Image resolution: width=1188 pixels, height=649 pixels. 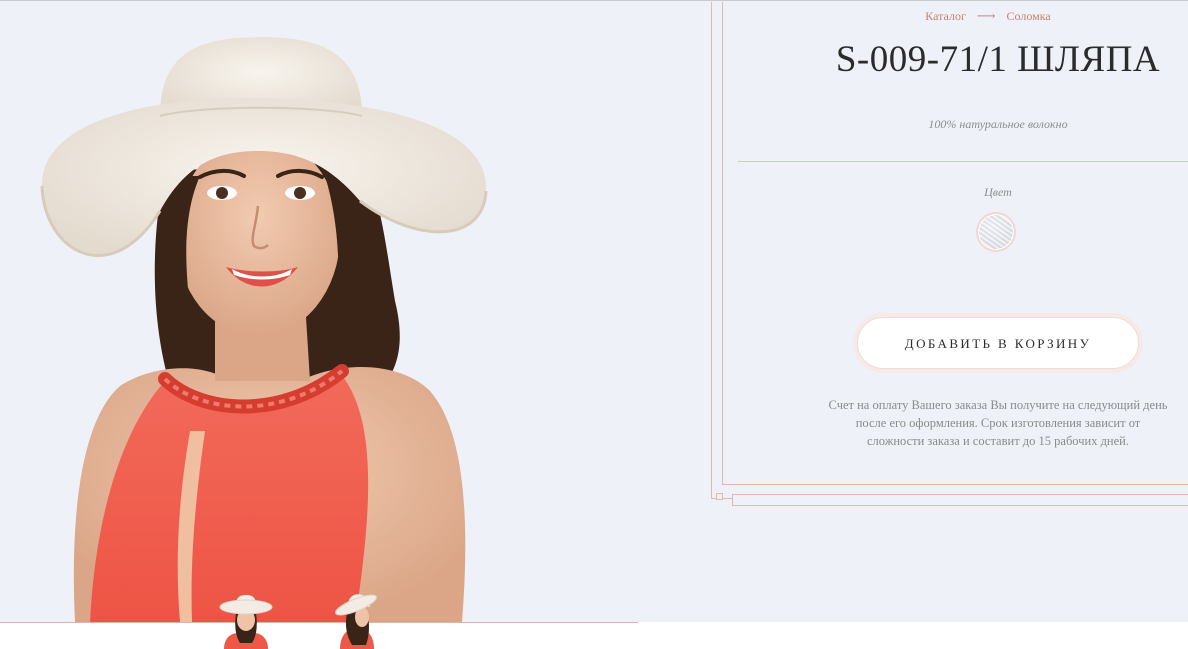 What do you see at coordinates (719, 496) in the screenshot?
I see `frame-corner-ornament` at bounding box center [719, 496].